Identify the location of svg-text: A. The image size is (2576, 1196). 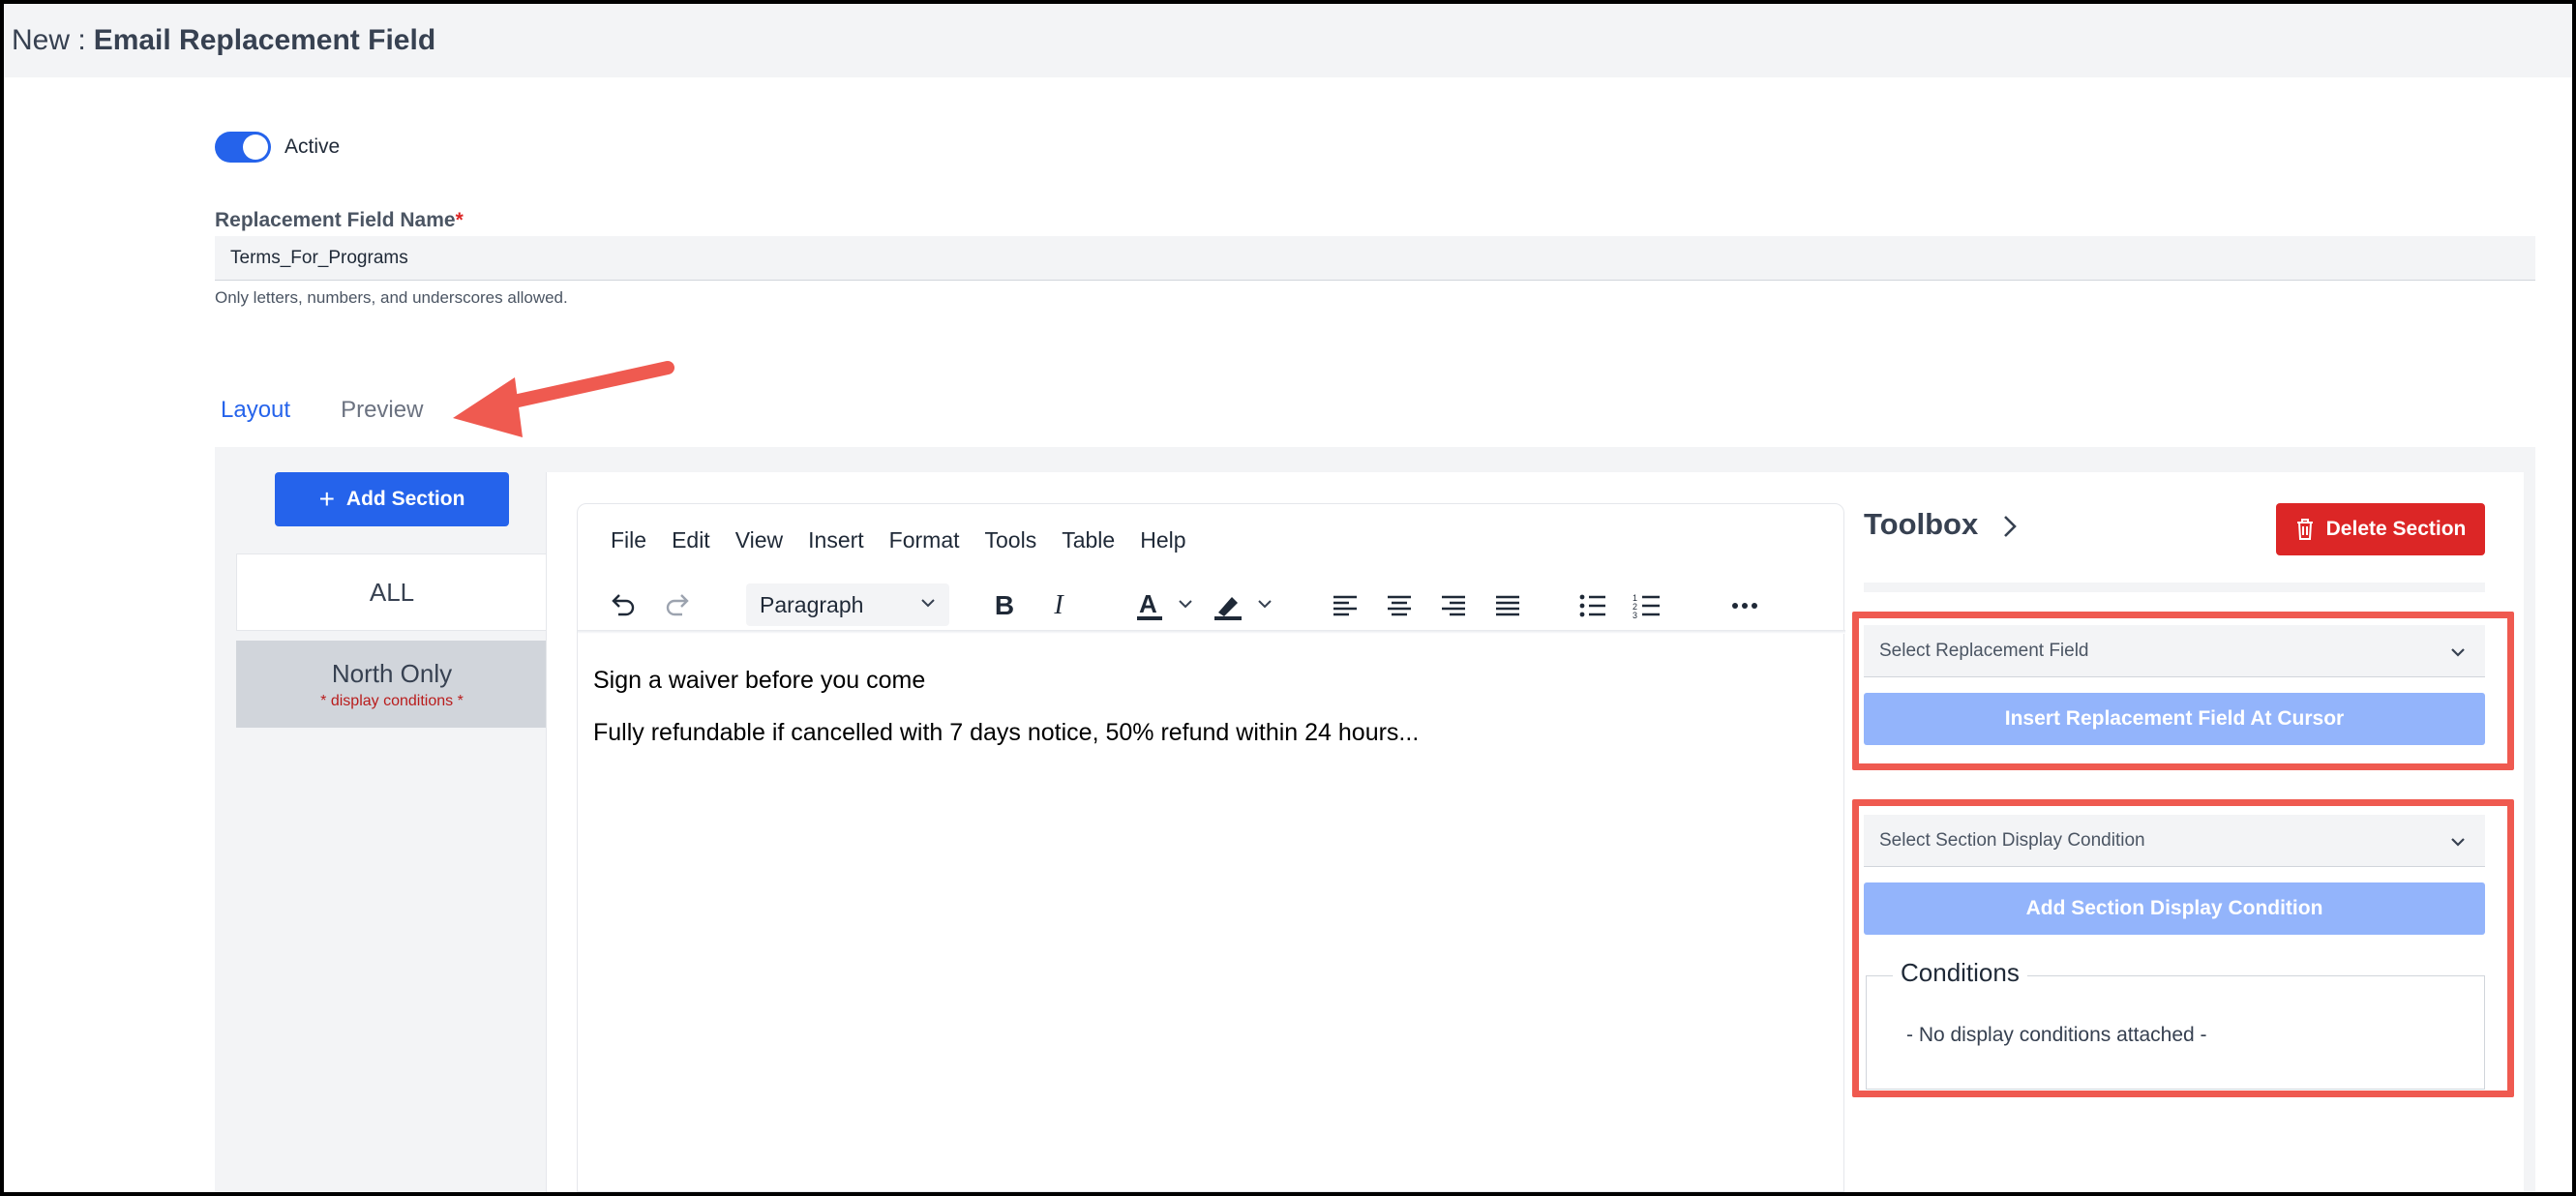
(1148, 603).